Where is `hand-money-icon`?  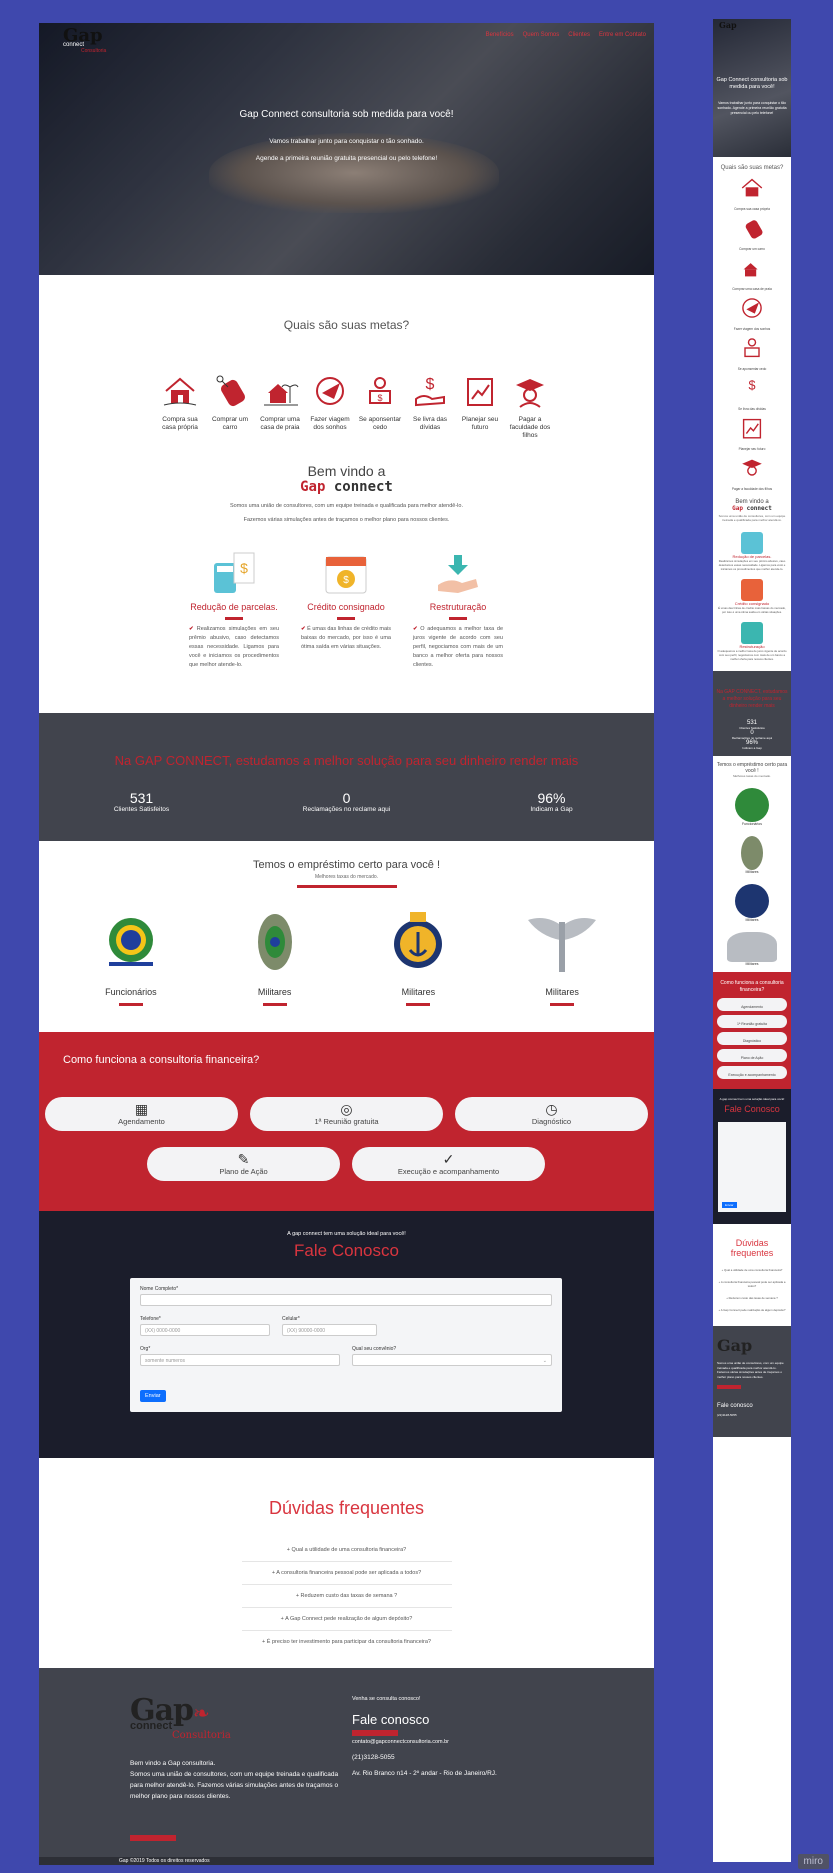 hand-money-icon is located at coordinates (752, 633).